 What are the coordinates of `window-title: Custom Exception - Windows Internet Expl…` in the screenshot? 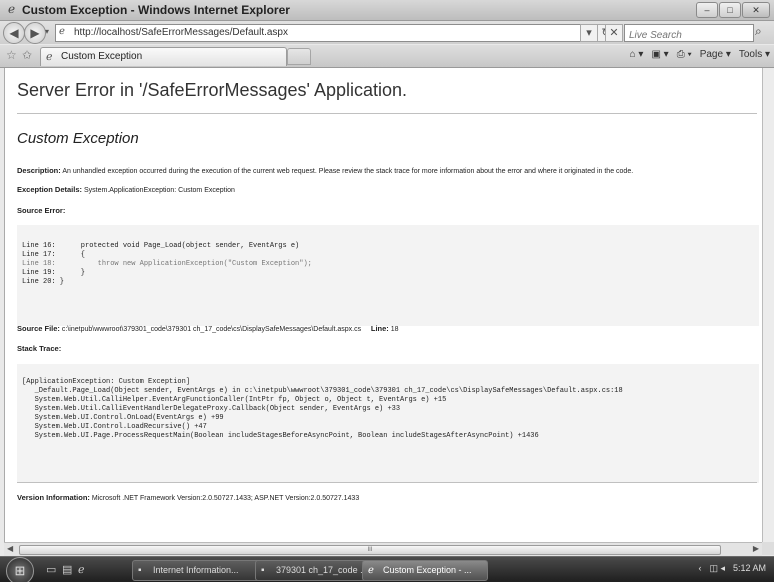 It's located at (156, 10).